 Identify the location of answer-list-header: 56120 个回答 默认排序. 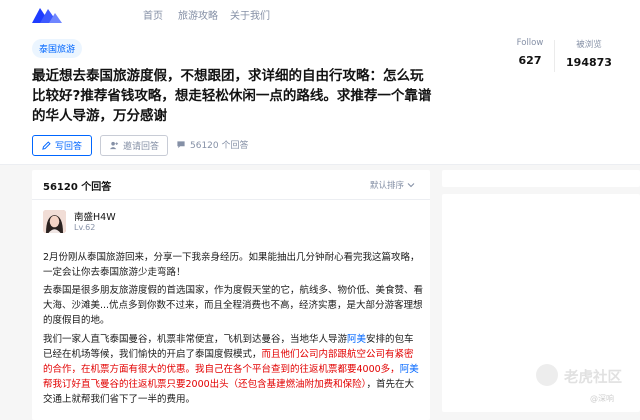
(231, 185).